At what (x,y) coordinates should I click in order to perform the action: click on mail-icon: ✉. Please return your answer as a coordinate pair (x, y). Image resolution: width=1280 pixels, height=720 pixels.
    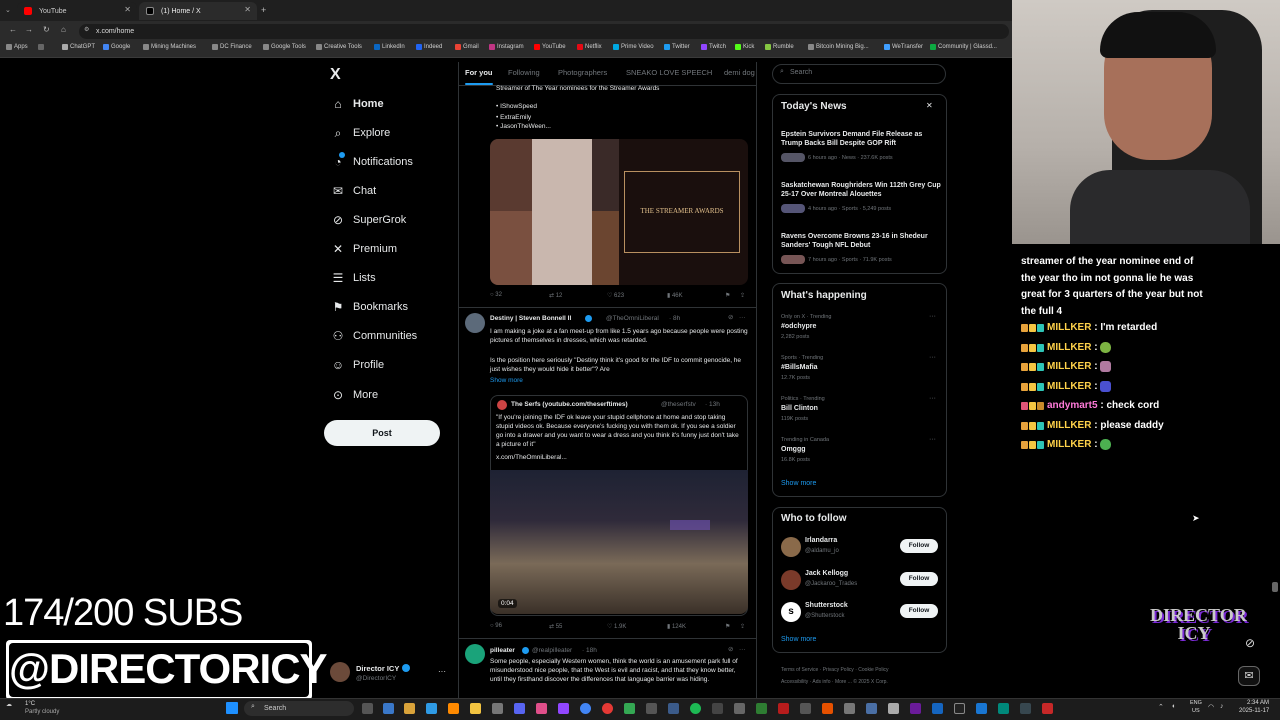
    Looking at the image, I should click on (1249, 676).